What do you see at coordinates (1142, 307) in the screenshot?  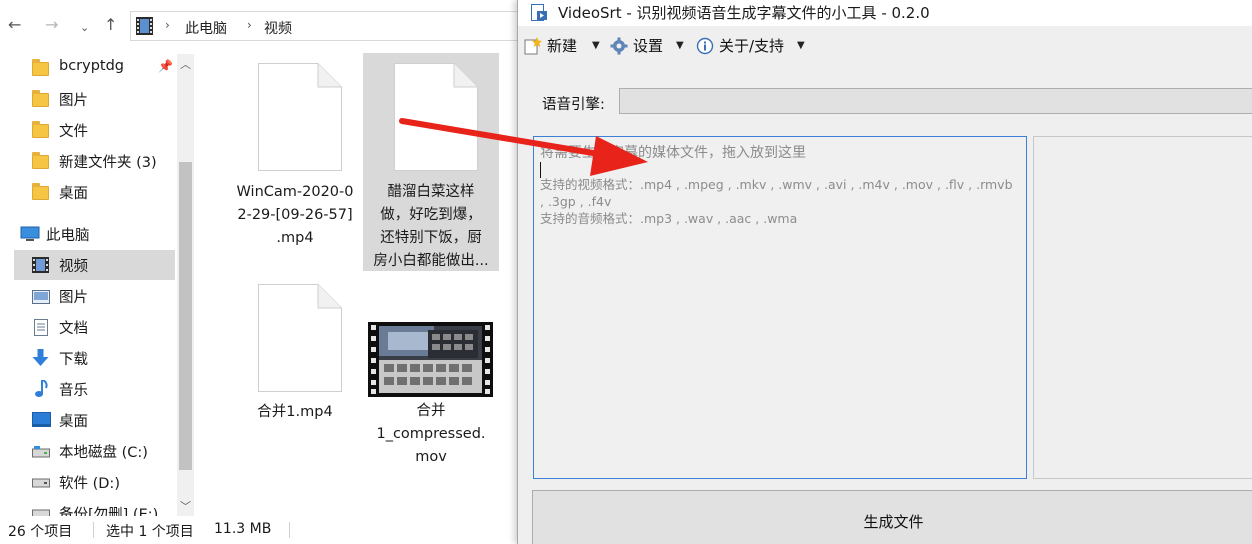 I see `log-panel` at bounding box center [1142, 307].